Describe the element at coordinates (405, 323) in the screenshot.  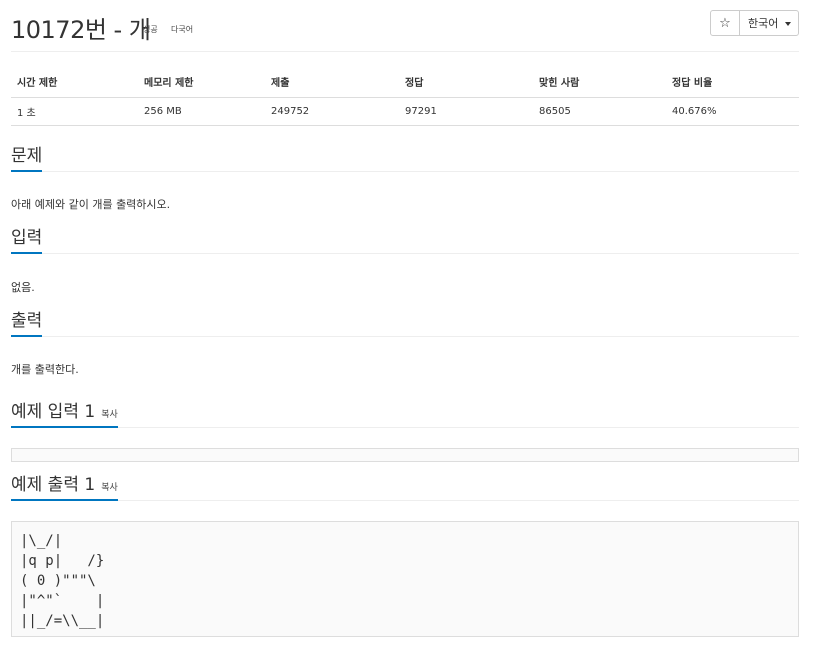
I see `output-section-header: 출력` at that location.